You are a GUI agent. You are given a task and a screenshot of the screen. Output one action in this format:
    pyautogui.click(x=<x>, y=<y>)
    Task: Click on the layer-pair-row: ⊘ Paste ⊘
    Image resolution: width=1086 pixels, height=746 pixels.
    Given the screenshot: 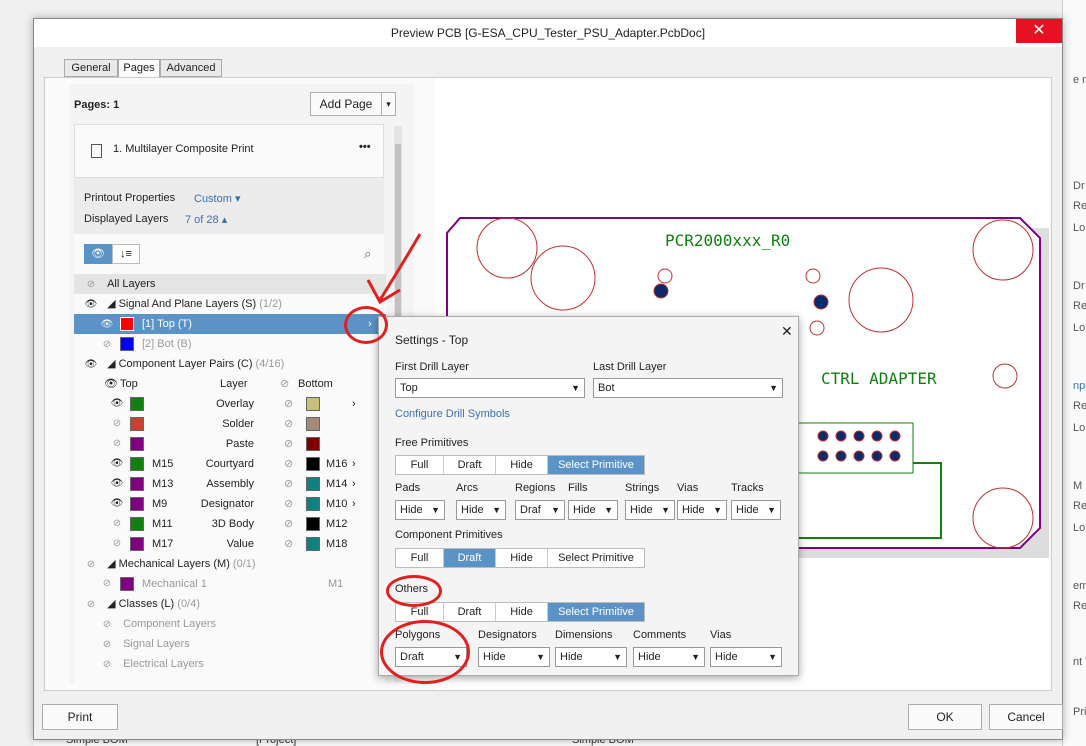 What is the action you would take?
    pyautogui.click(x=230, y=444)
    